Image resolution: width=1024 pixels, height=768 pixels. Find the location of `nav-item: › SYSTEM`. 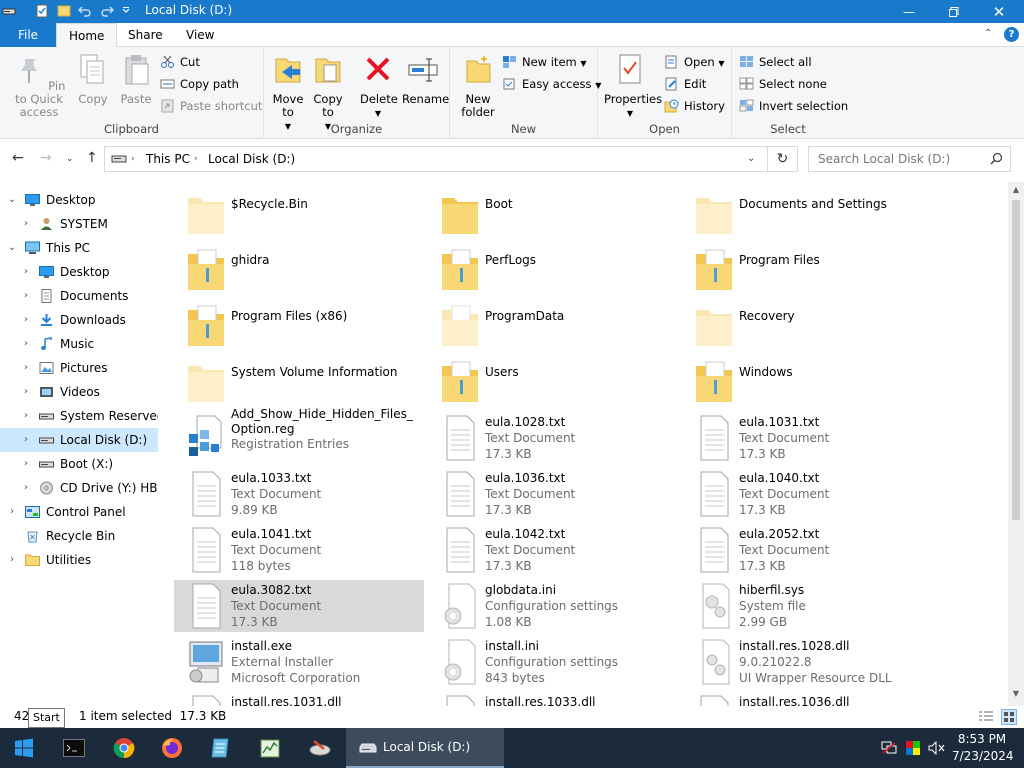

nav-item: › SYSTEM is located at coordinates (79, 224).